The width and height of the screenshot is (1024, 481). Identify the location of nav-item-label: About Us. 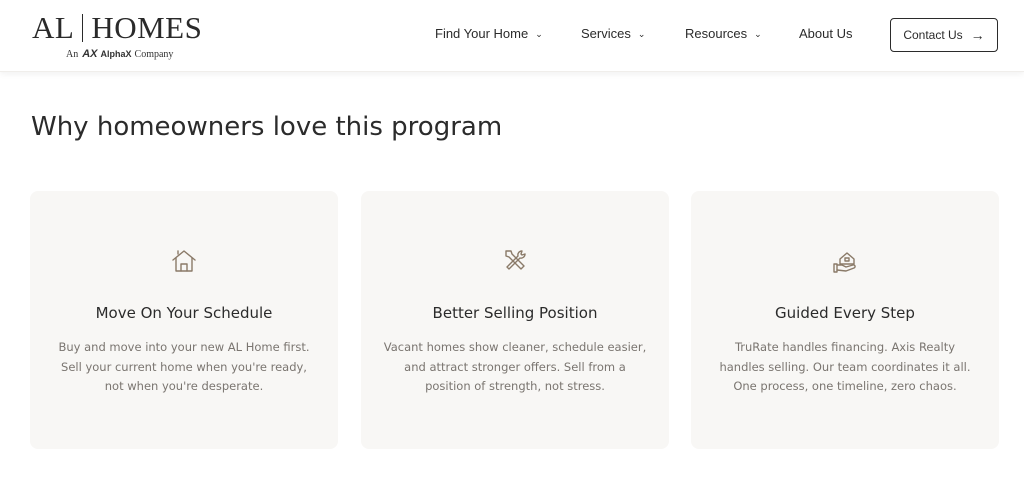
(826, 33).